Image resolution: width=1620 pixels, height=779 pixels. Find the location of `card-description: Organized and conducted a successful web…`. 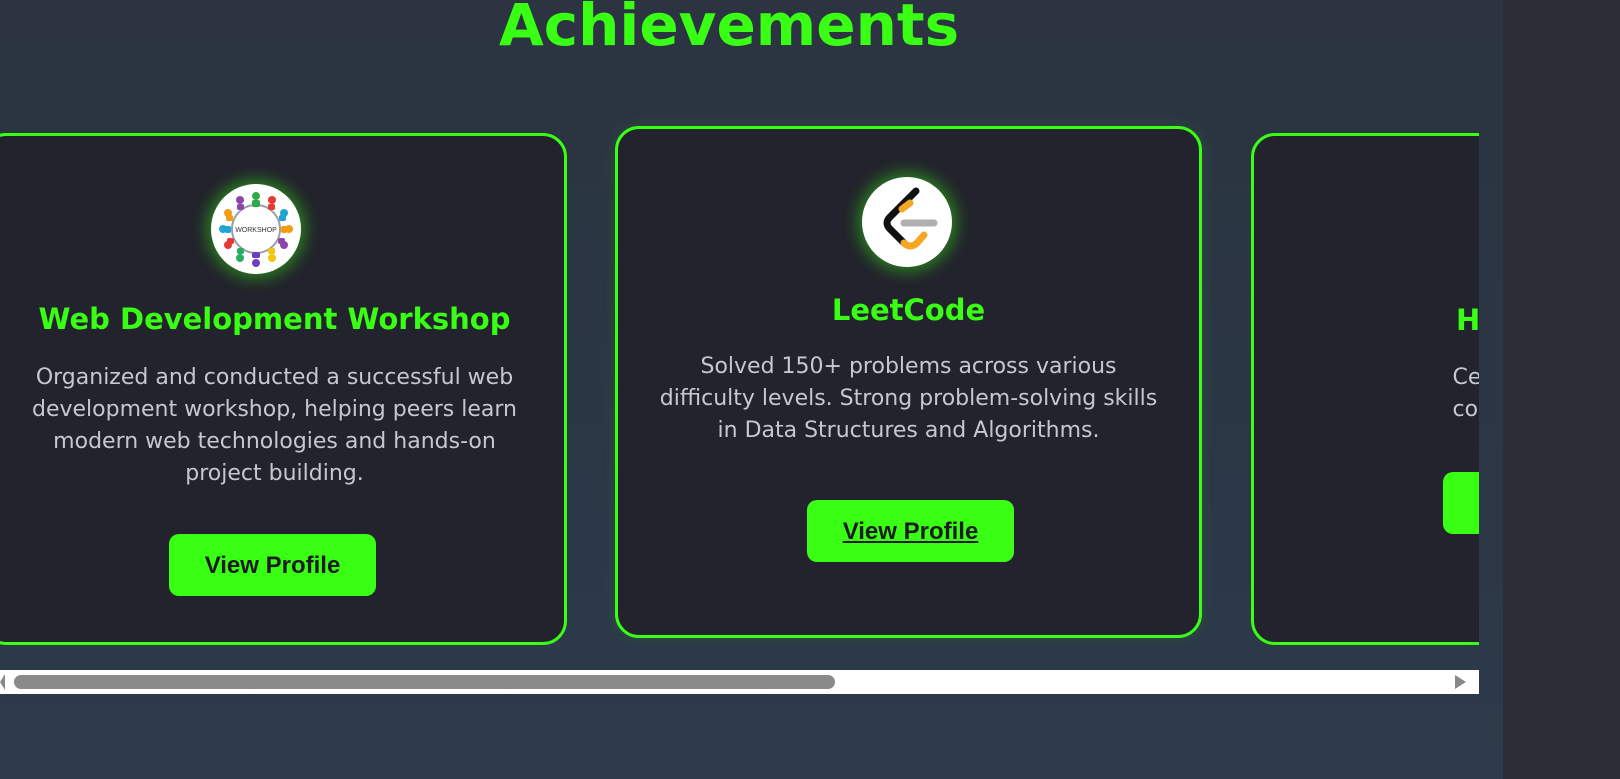

card-description: Organized and conducted a successful web… is located at coordinates (274, 425).